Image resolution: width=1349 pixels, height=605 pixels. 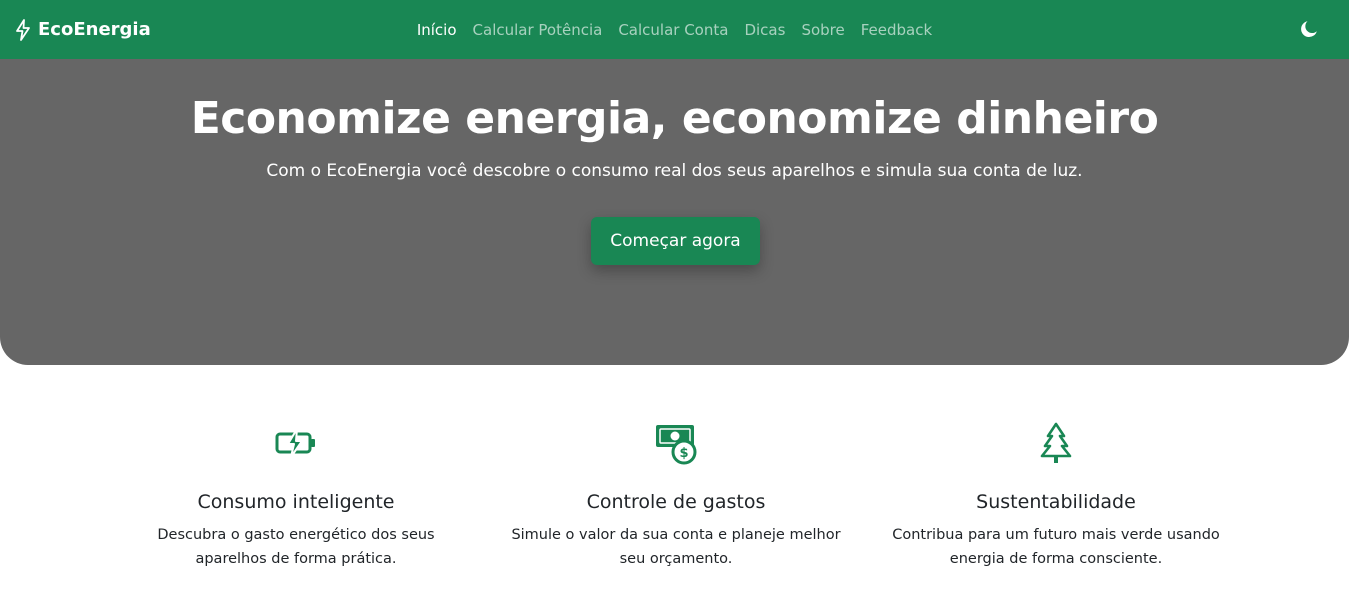 What do you see at coordinates (674, 118) in the screenshot?
I see `hero-title: Economize energia, economize dinheiro` at bounding box center [674, 118].